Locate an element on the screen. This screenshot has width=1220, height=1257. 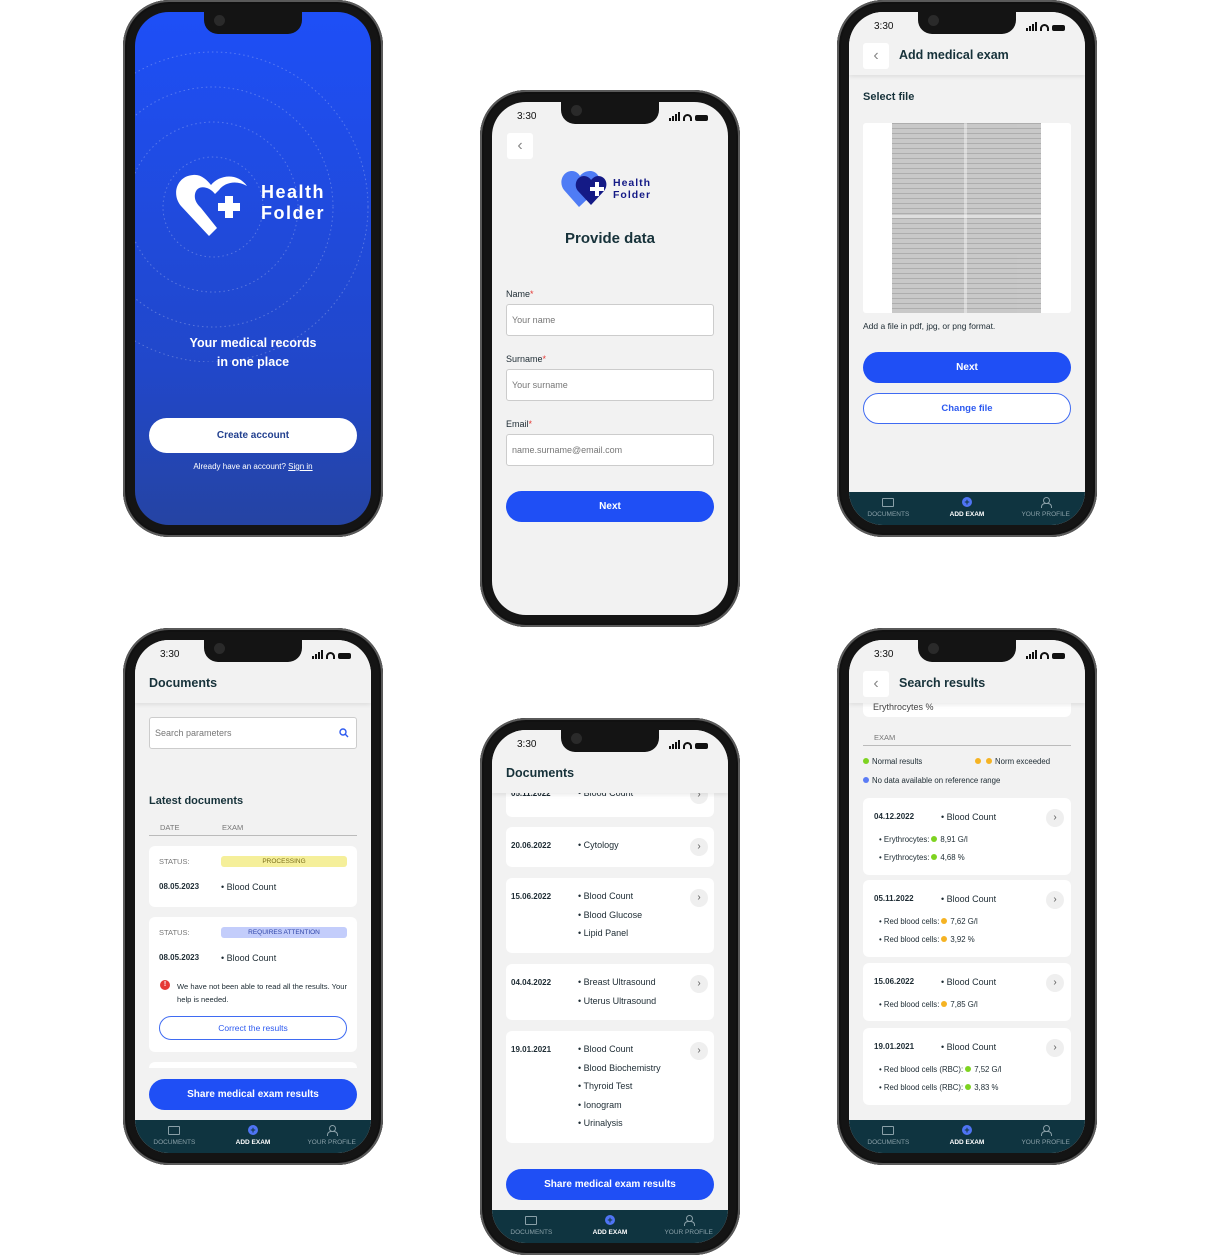
file-preview is located at coordinates (967, 218).